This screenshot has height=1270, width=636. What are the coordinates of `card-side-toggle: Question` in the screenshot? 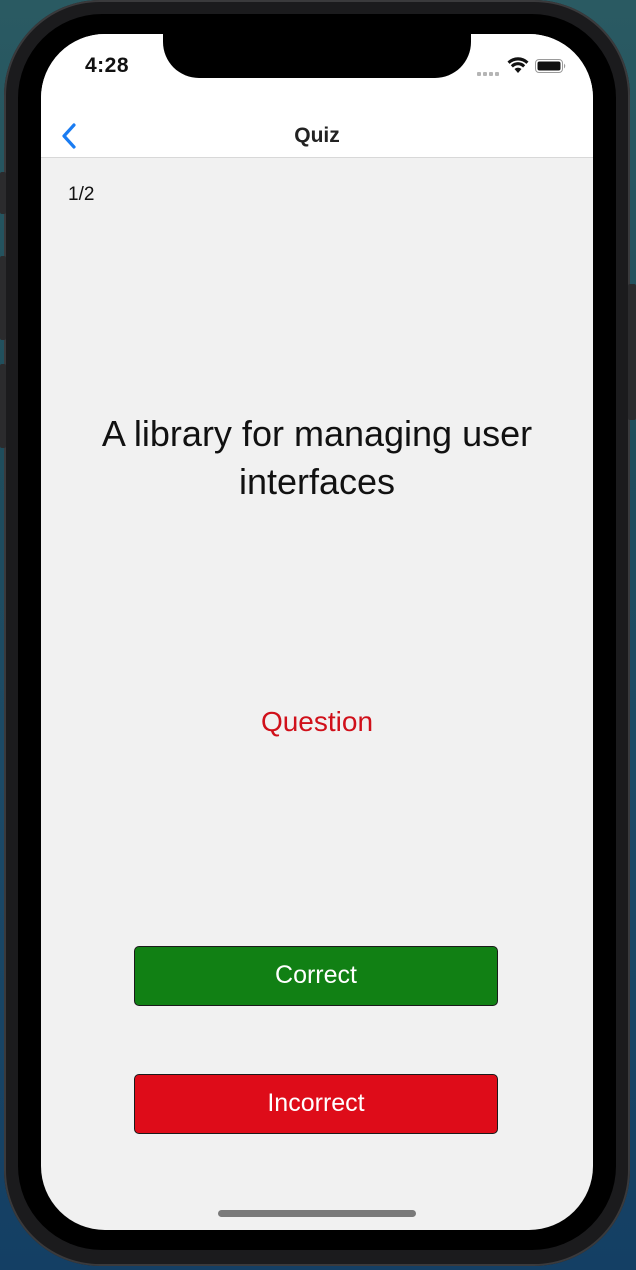 It's located at (317, 722).